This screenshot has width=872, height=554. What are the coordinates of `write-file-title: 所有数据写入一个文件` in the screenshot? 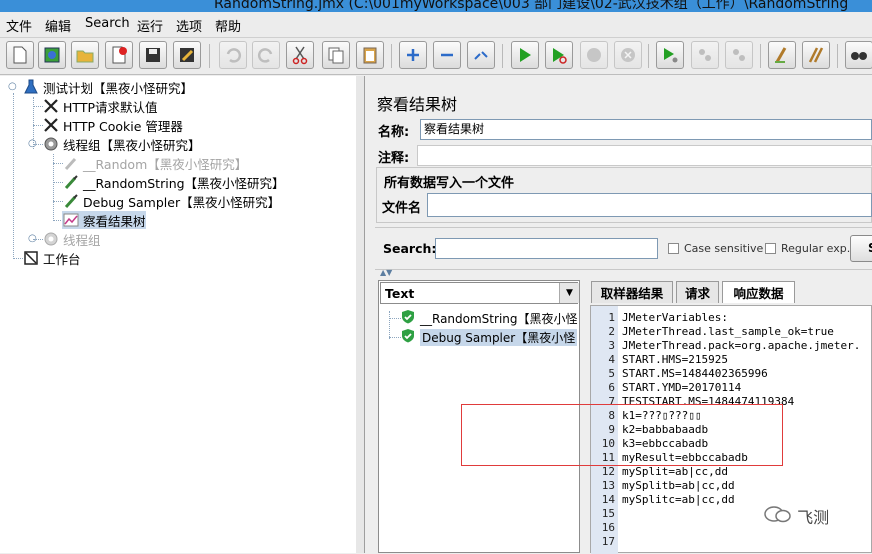 It's located at (449, 183).